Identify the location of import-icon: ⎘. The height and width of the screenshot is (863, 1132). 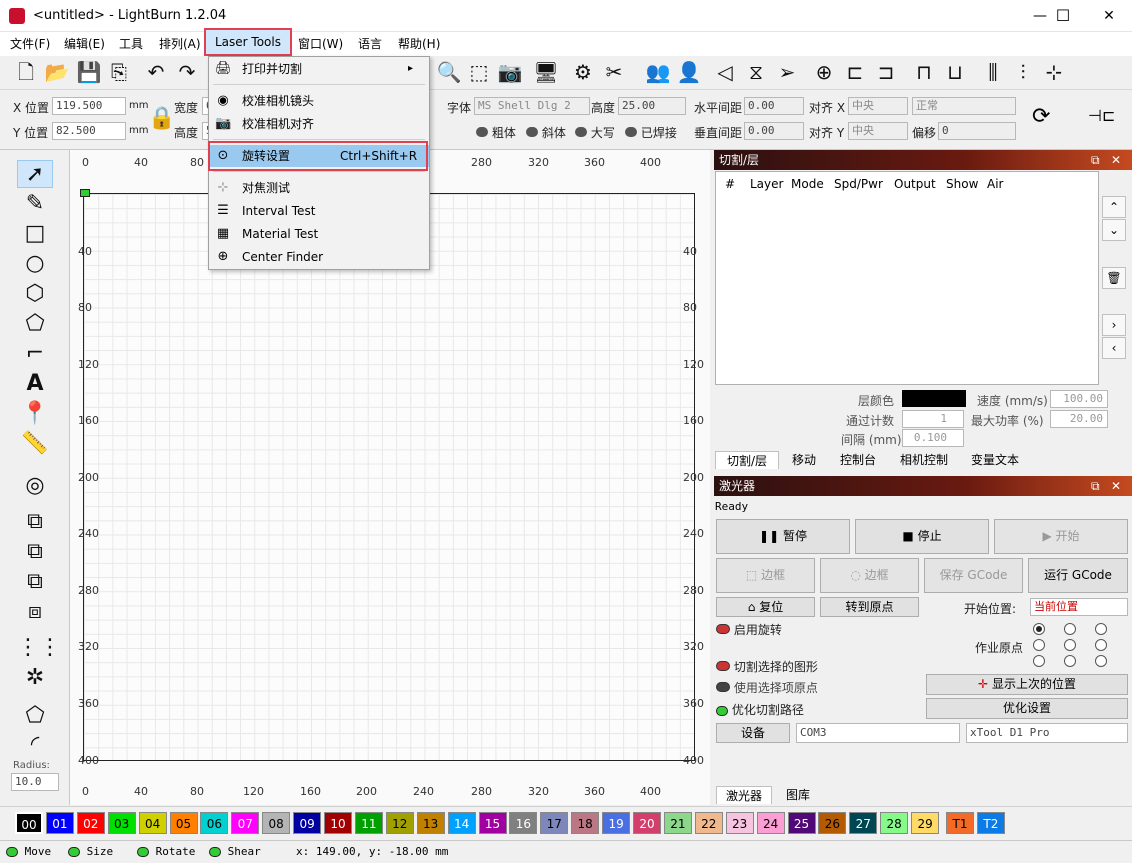
(119, 72).